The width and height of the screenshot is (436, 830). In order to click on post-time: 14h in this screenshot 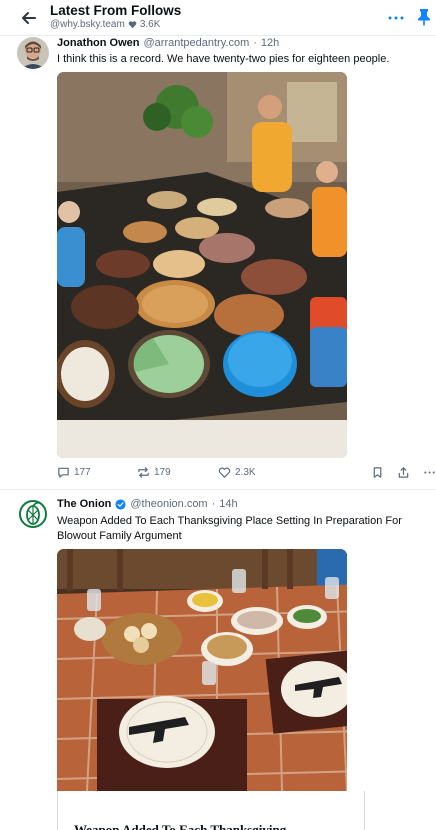, I will do `click(228, 504)`.